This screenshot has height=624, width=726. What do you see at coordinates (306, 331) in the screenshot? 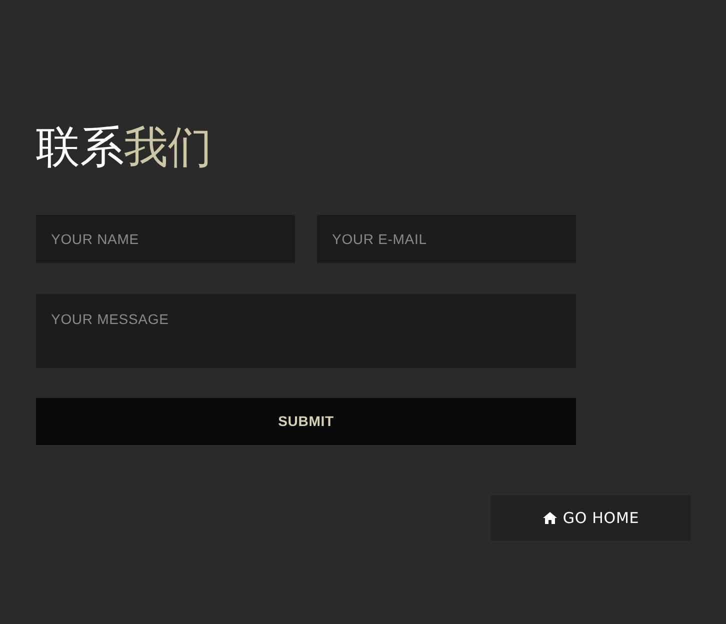
I see `message-field: YOUR MESSAGE` at bounding box center [306, 331].